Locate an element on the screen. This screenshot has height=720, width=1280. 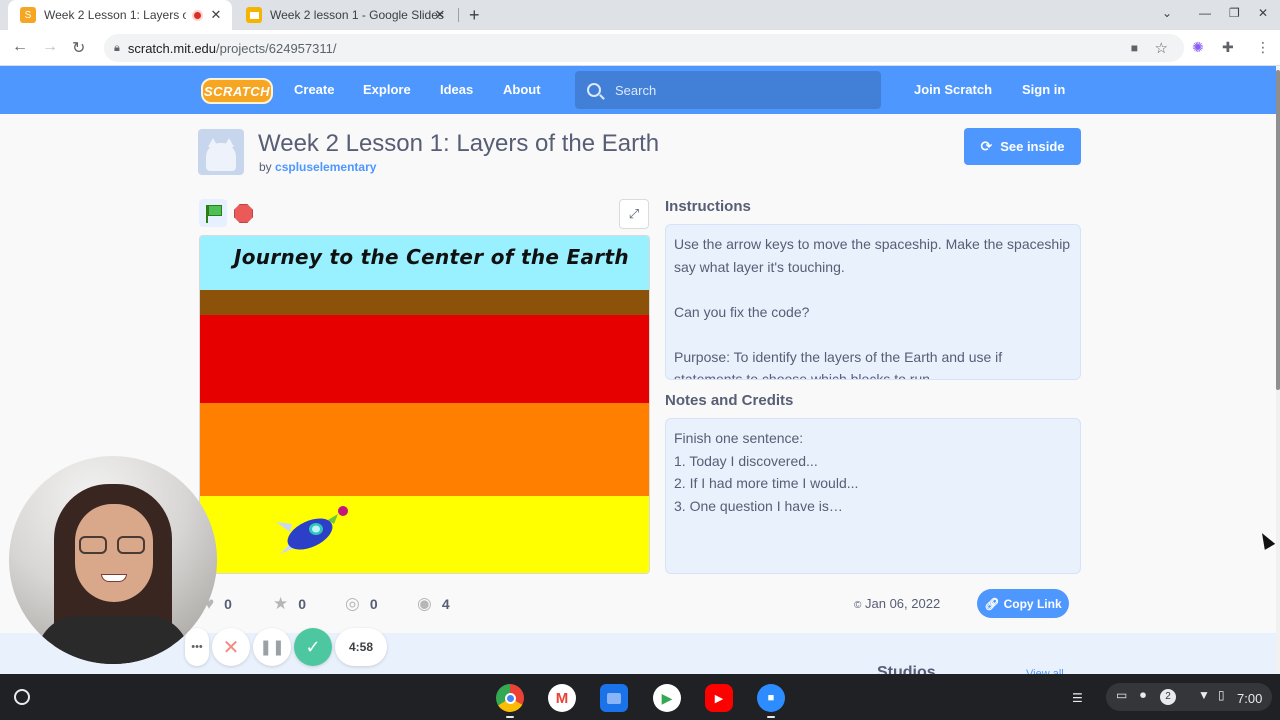
forward-arrow-icon: → is located at coordinates (50, 47).